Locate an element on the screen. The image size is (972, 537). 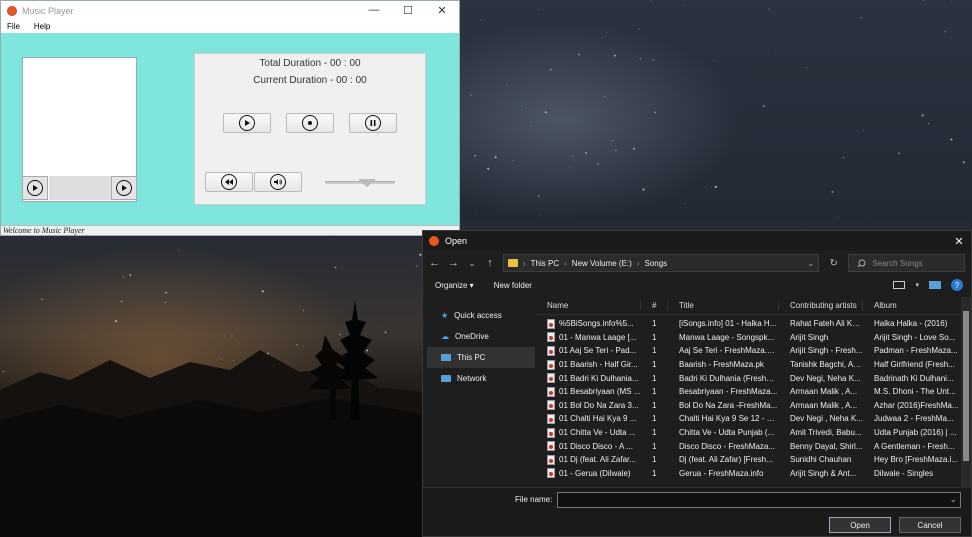
new-folder-button: New folder is located at coordinates (513, 285).